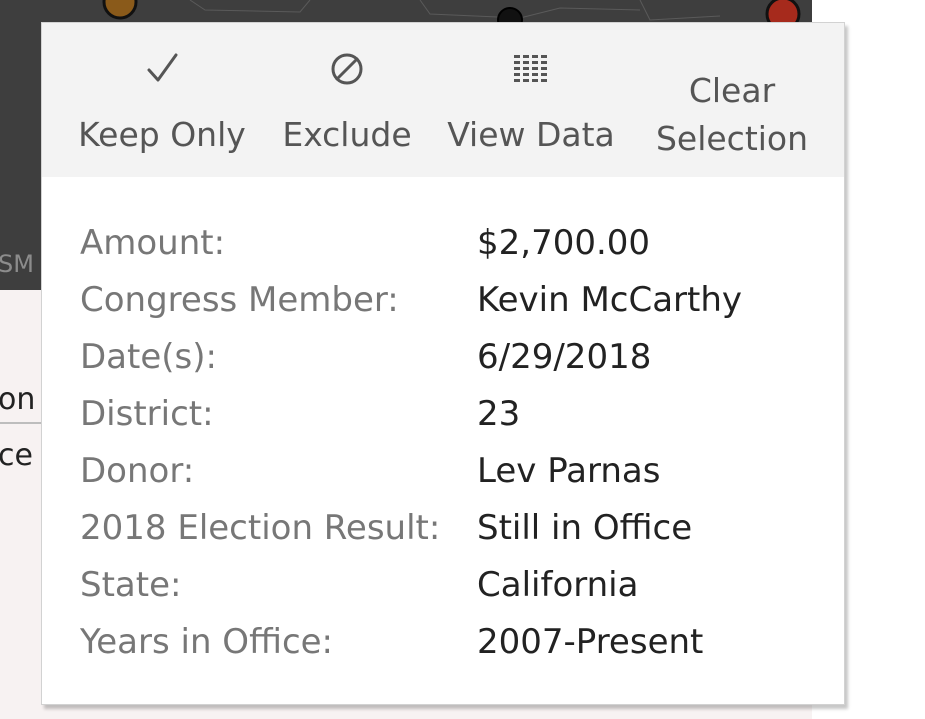 Image resolution: width=925 pixels, height=719 pixels. I want to click on field-value: $2,700.00, so click(564, 243).